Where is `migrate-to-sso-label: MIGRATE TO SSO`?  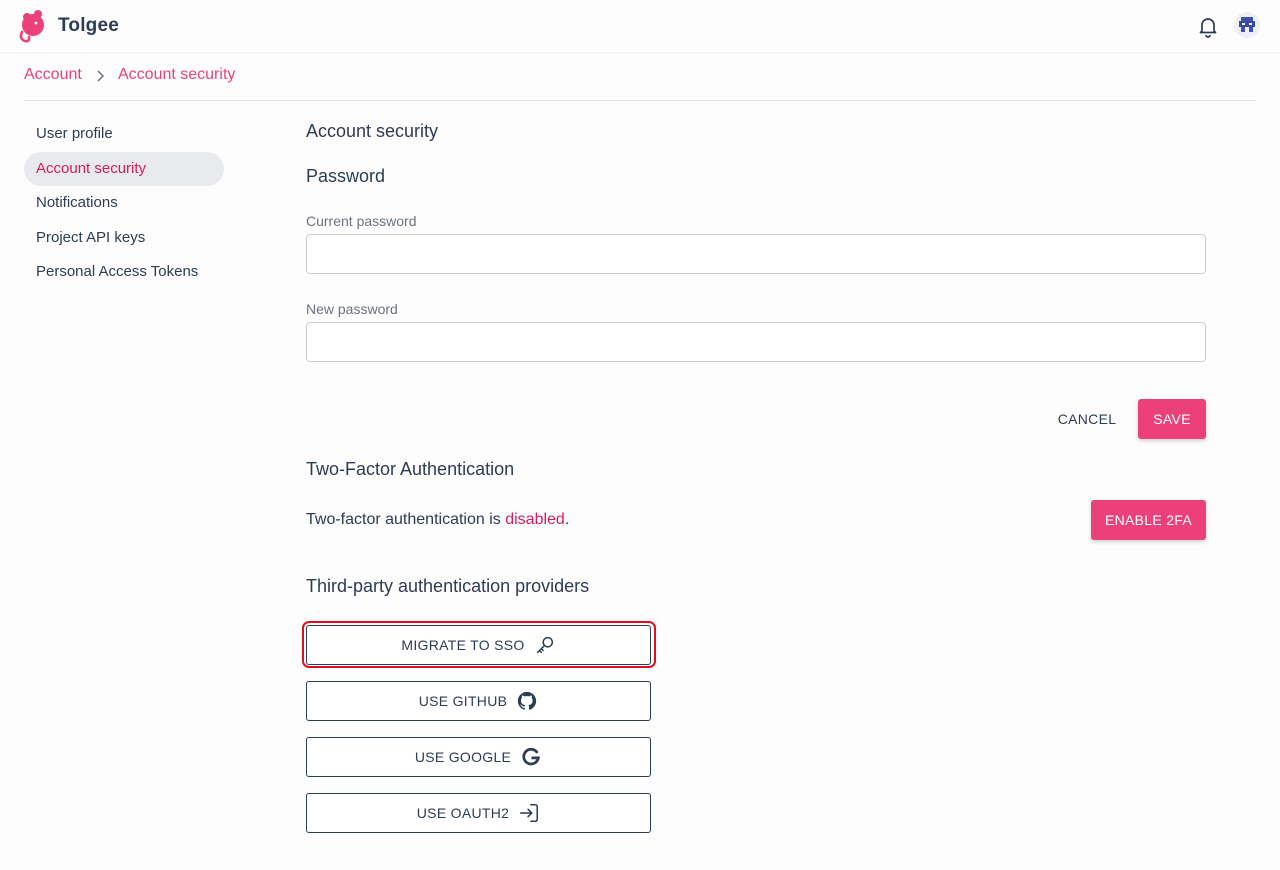
migrate-to-sso-label: MIGRATE TO SSO is located at coordinates (463, 645).